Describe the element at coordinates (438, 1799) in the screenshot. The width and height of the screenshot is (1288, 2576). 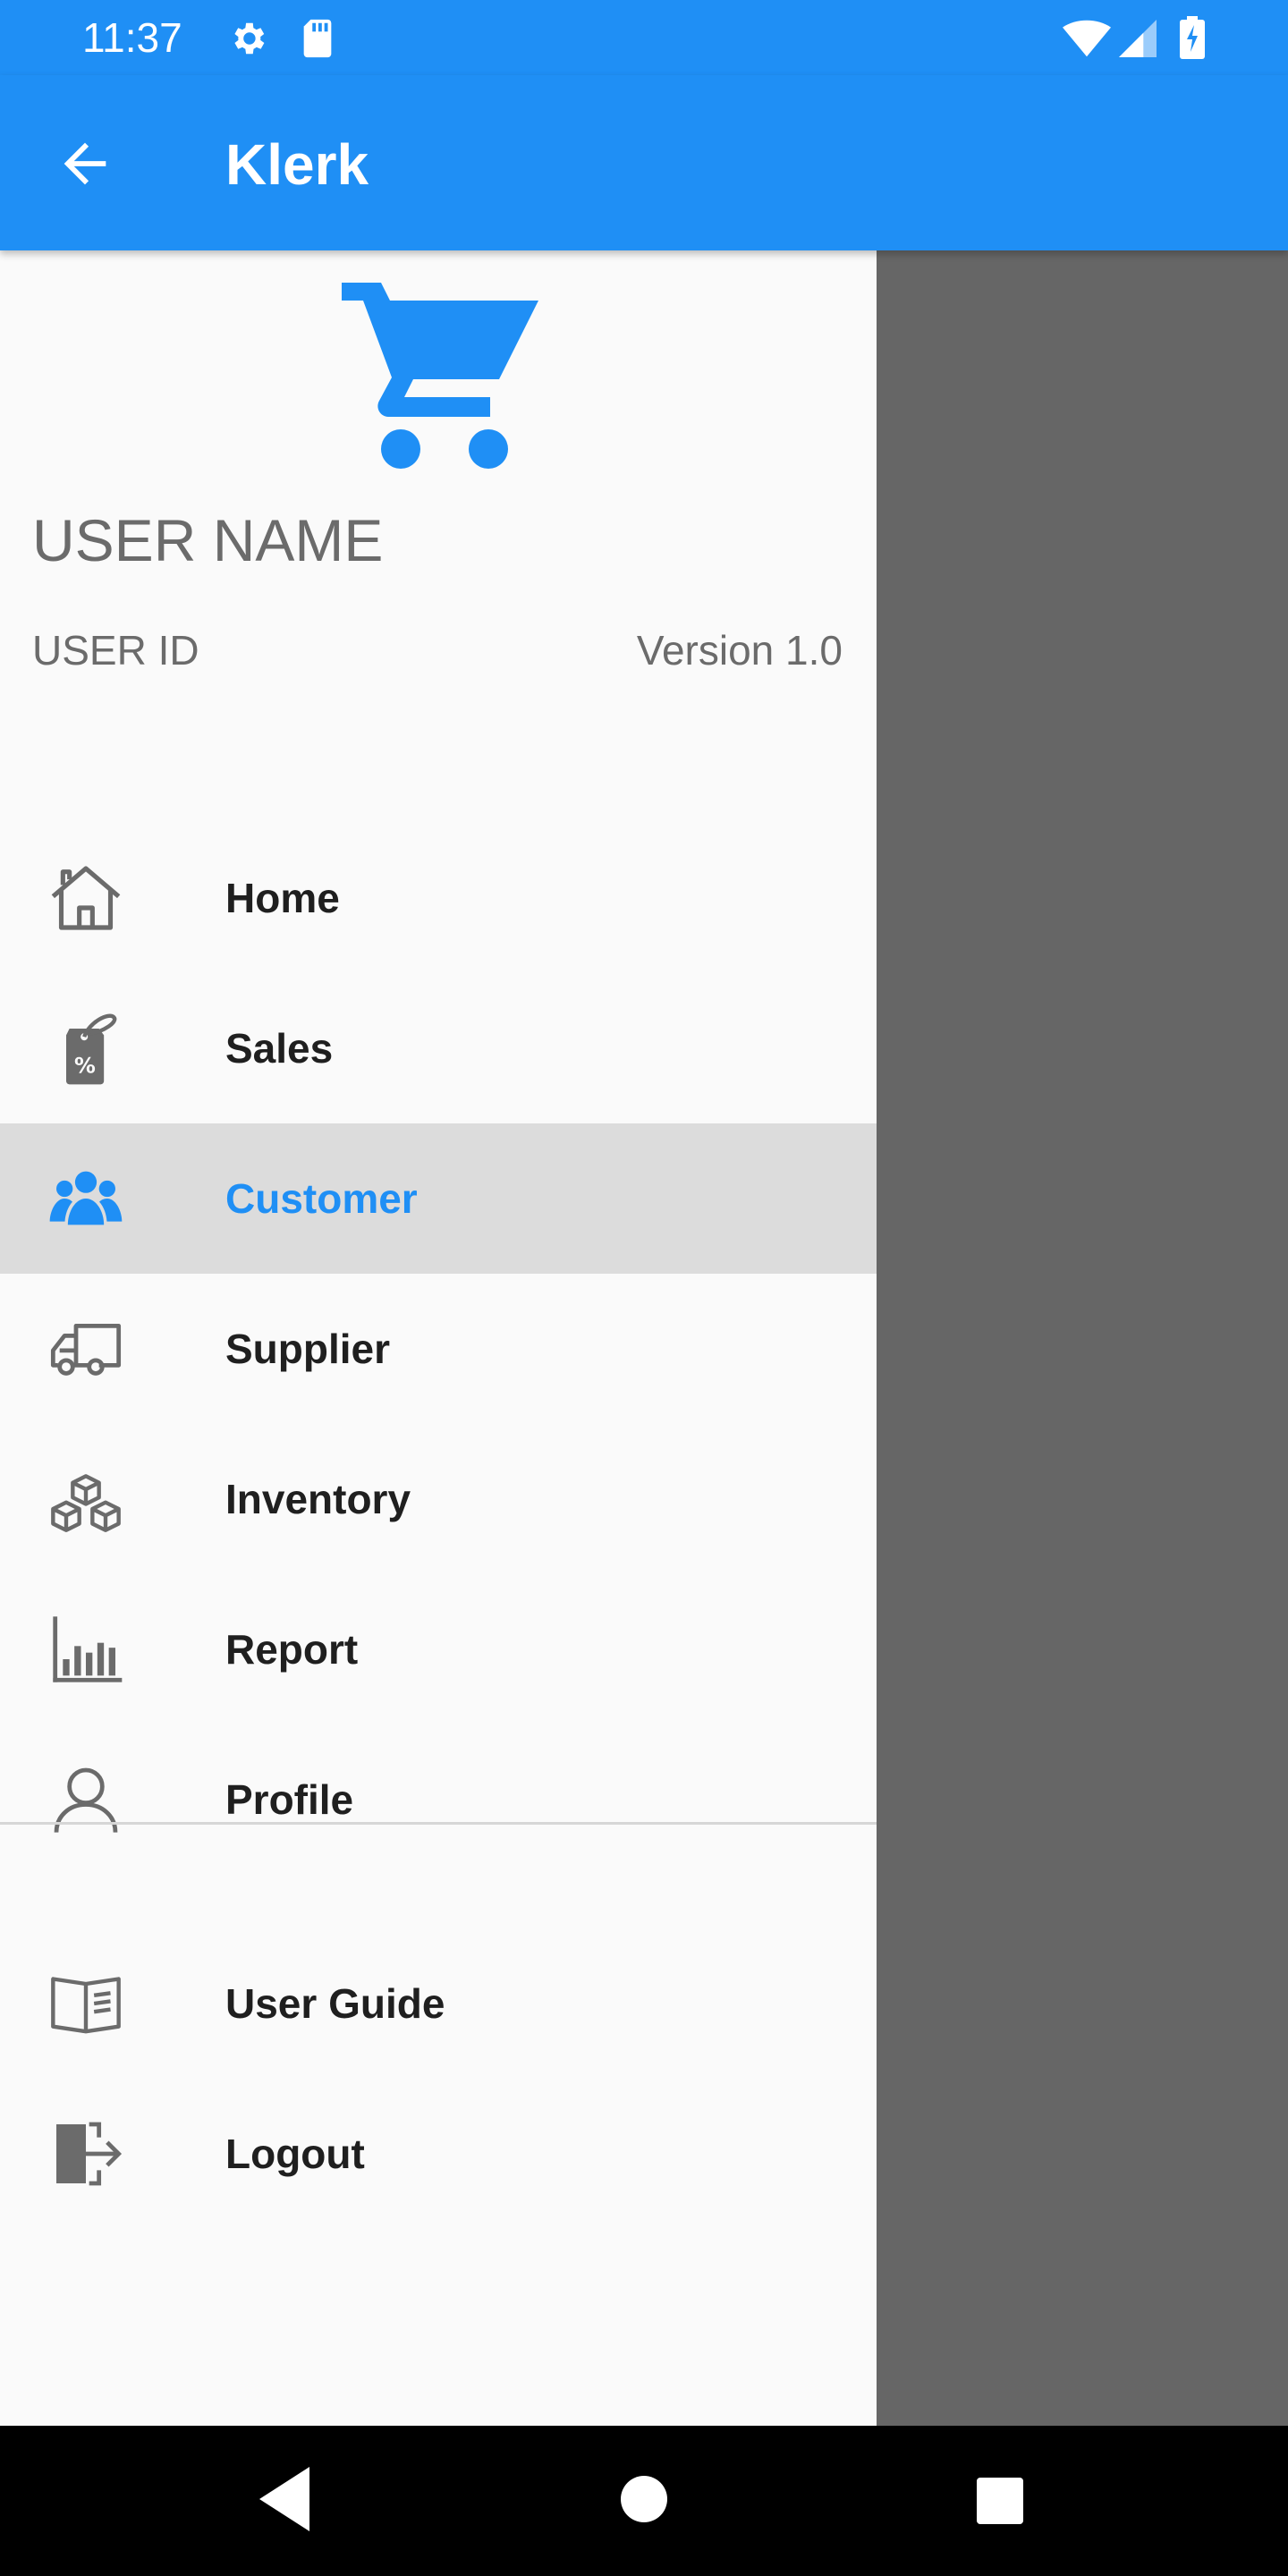
I see `menu-item-profile: Profile` at that location.